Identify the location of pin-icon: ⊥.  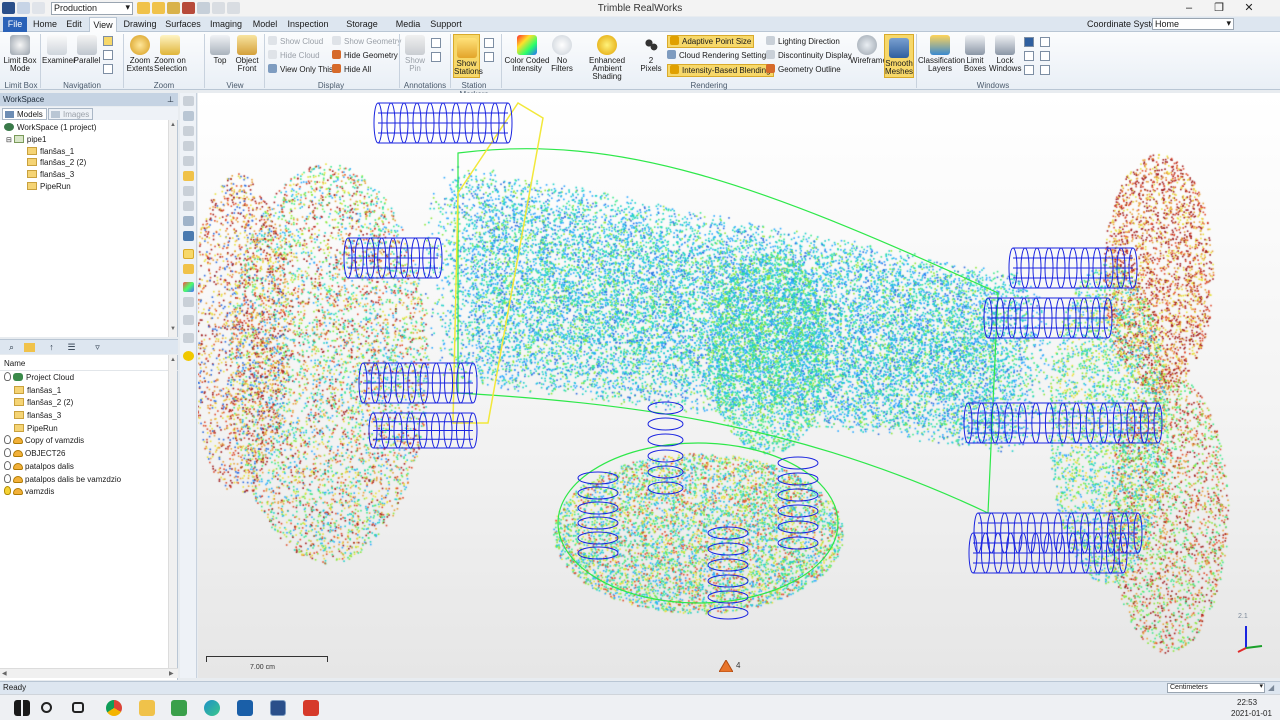
(170, 99).